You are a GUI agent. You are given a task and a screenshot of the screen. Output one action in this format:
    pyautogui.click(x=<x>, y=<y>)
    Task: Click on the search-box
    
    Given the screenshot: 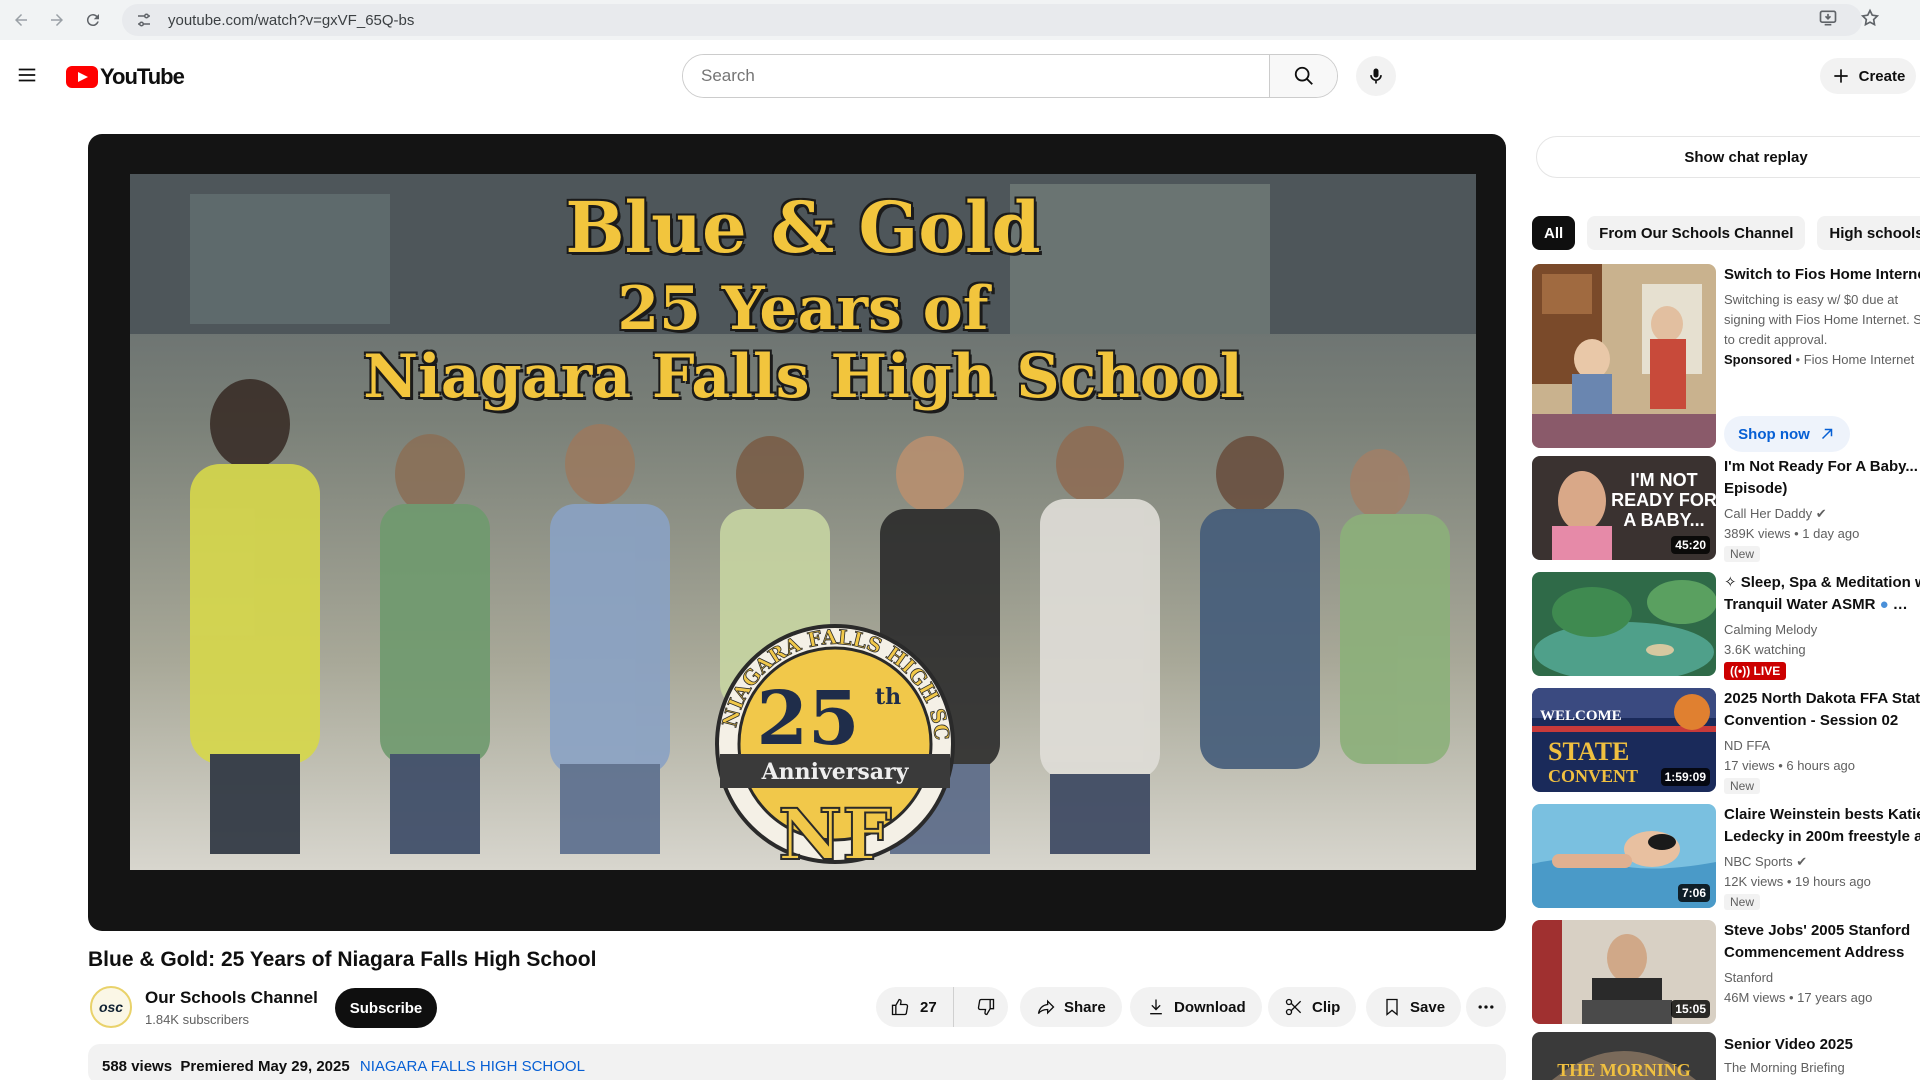 What is the action you would take?
    pyautogui.click(x=1010, y=76)
    